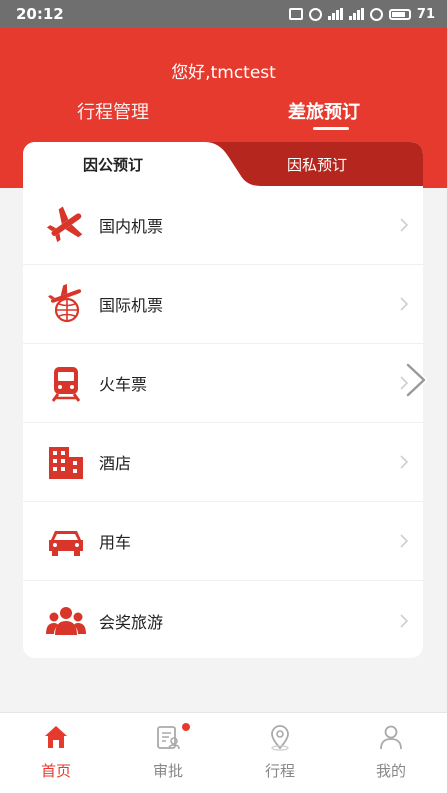  Describe the element at coordinates (399, 14) in the screenshot. I see `battery-icon` at that location.